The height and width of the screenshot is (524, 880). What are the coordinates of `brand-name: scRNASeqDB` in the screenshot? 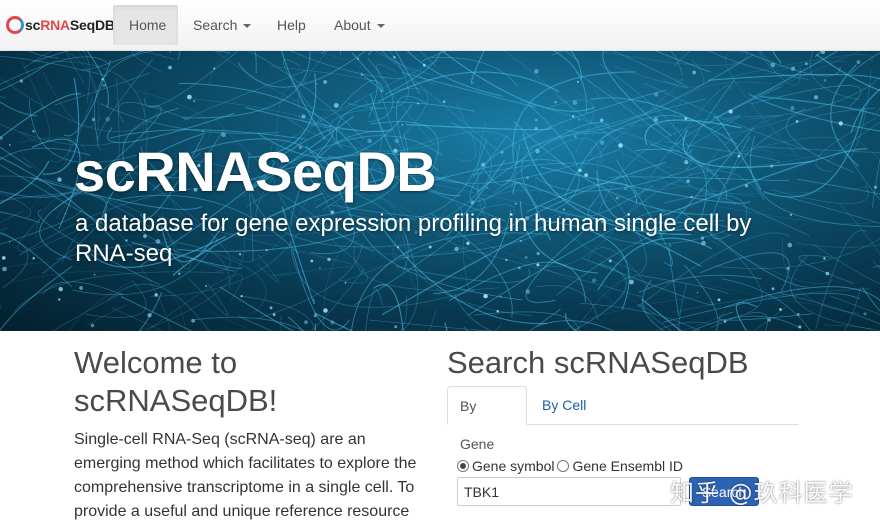 It's located at (70, 25).